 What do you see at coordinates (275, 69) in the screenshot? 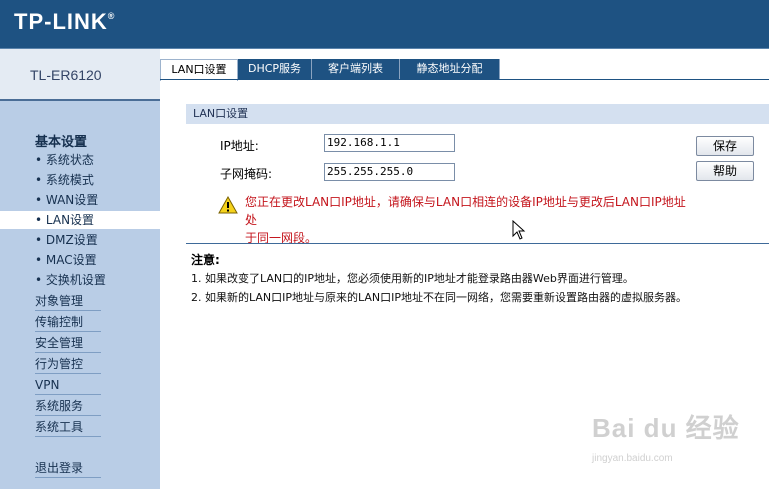
I see `tab-dhcp-service: DHCP服务` at bounding box center [275, 69].